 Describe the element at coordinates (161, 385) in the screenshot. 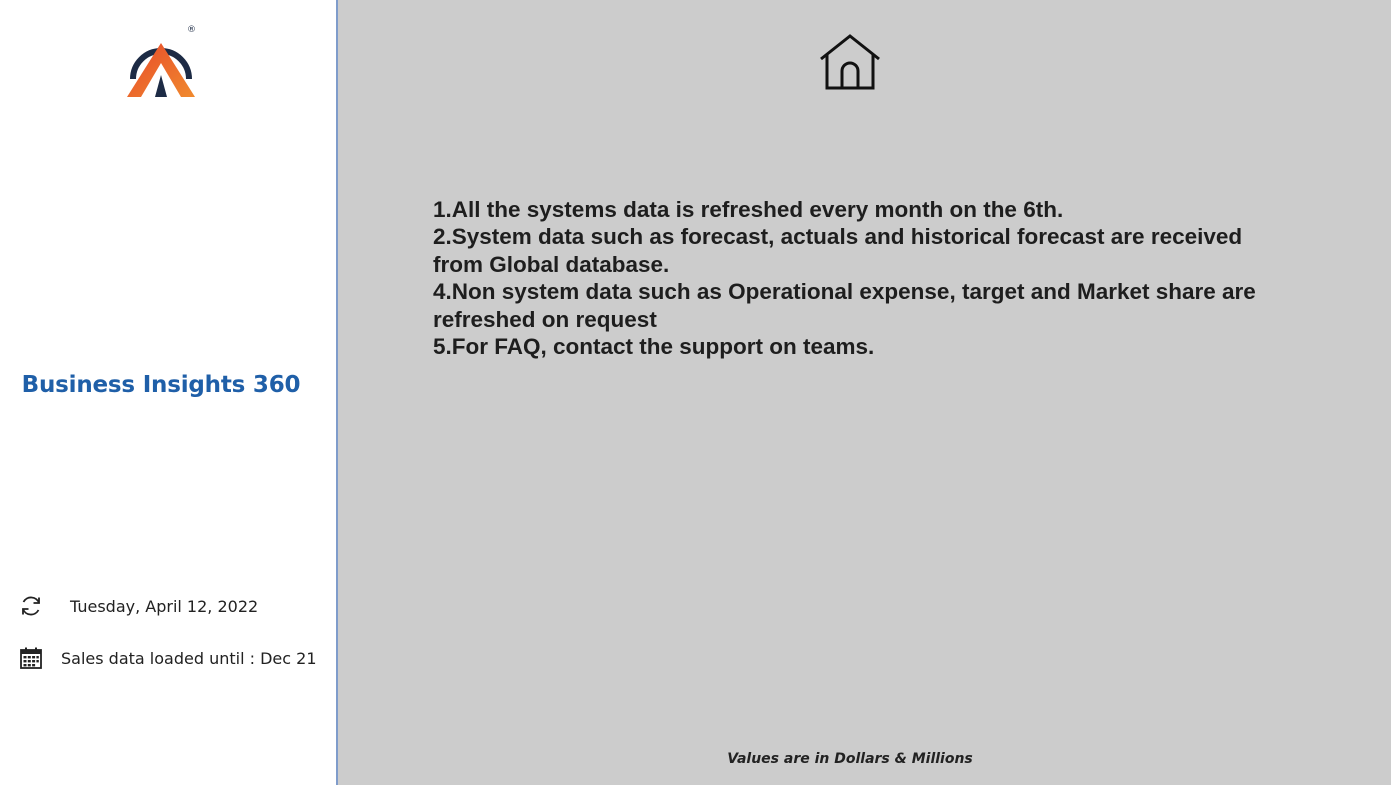

I see `app-title: Business Insights 360` at that location.